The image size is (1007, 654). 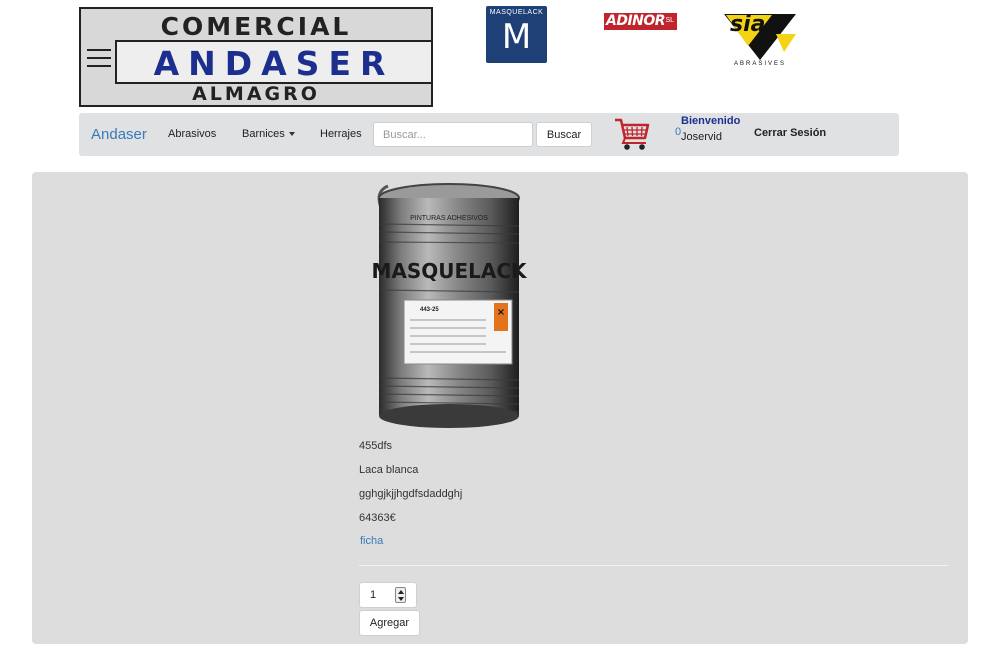 I want to click on shopping-cart-icon, so click(x=632, y=134).